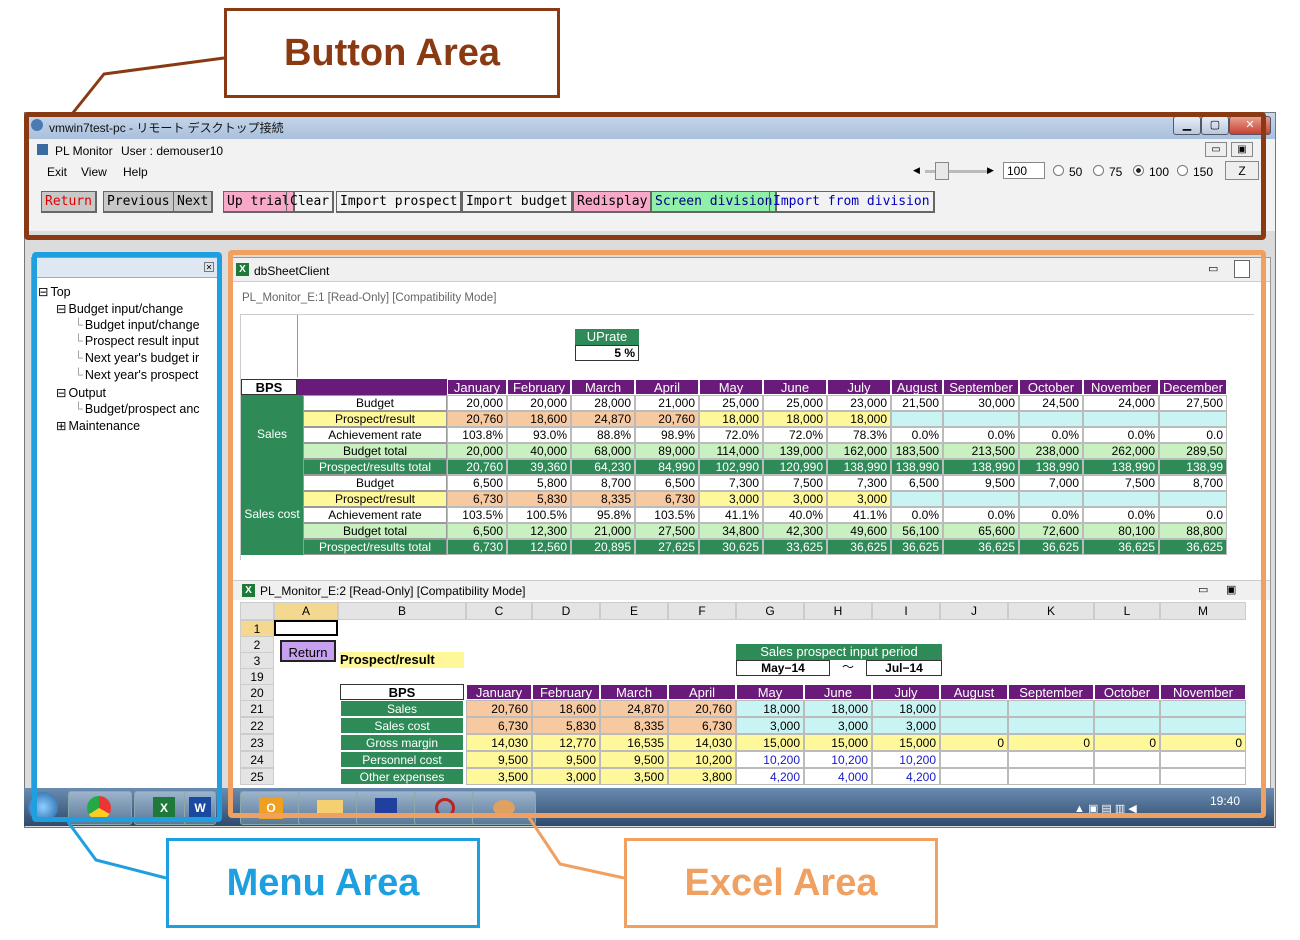  Describe the element at coordinates (147, 85) in the screenshot. I see `button-area-connector` at that location.